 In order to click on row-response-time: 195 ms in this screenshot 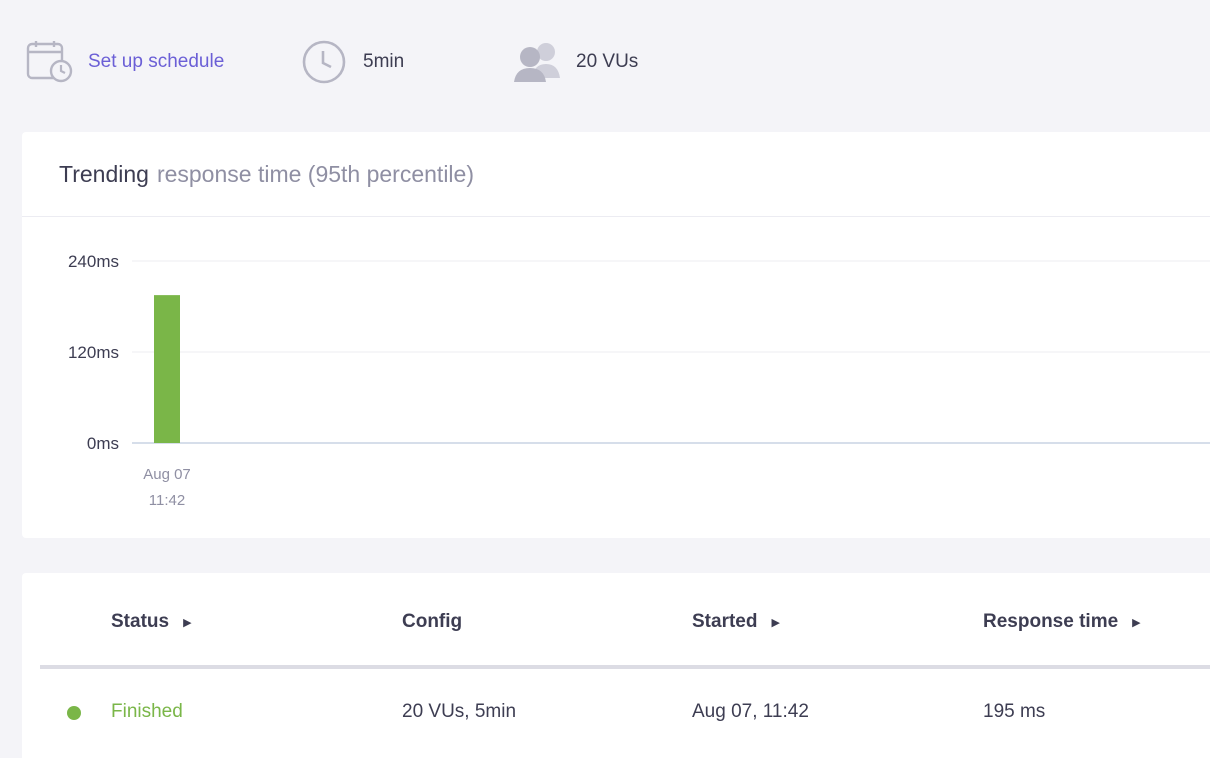, I will do `click(1014, 711)`.